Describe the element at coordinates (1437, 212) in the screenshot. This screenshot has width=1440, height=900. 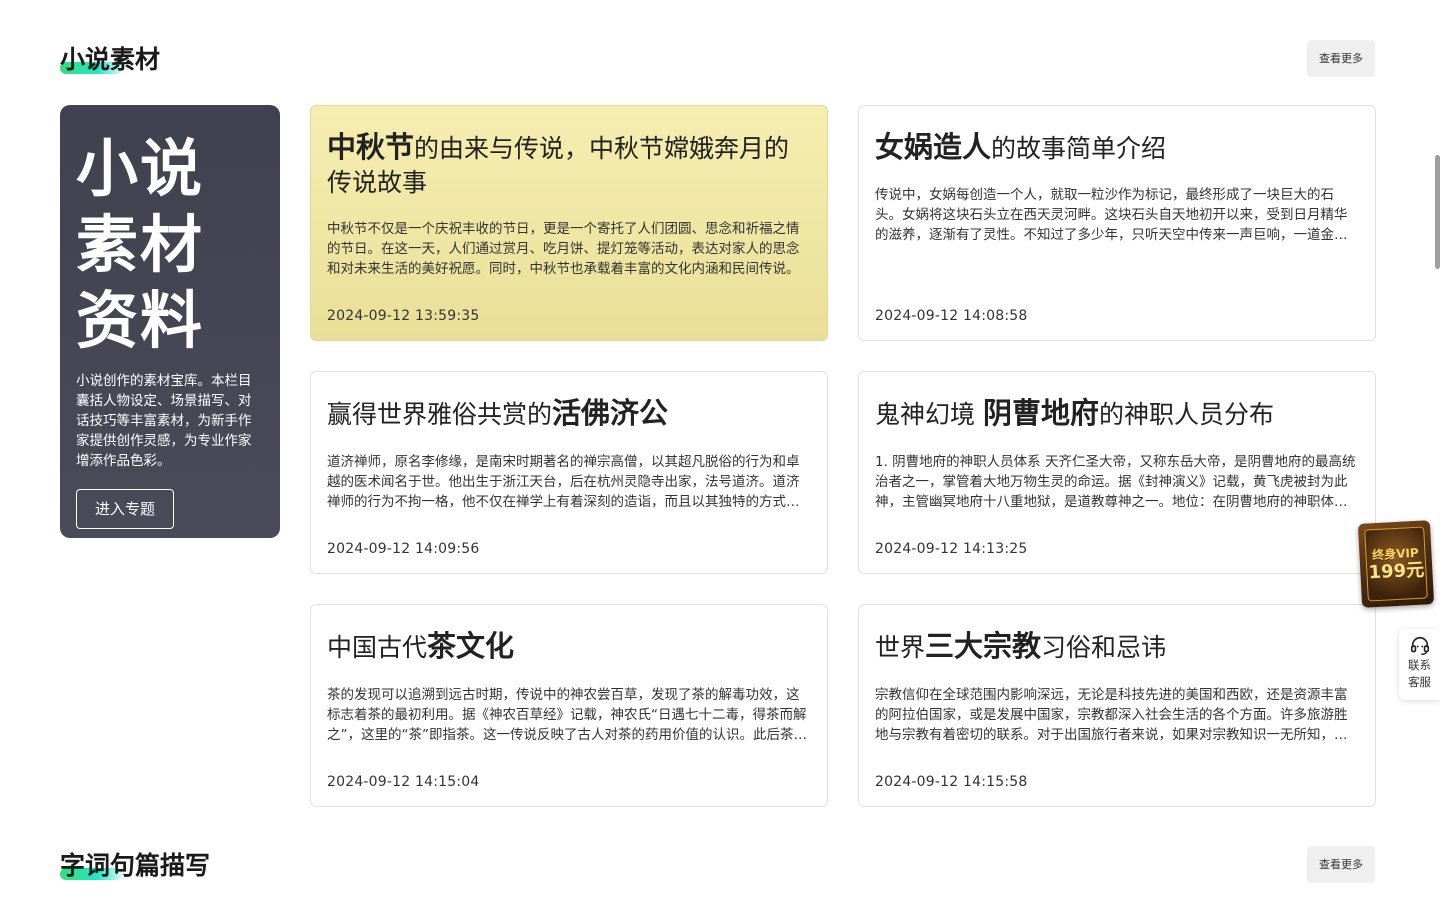
I see `scrollbar-thumb` at that location.